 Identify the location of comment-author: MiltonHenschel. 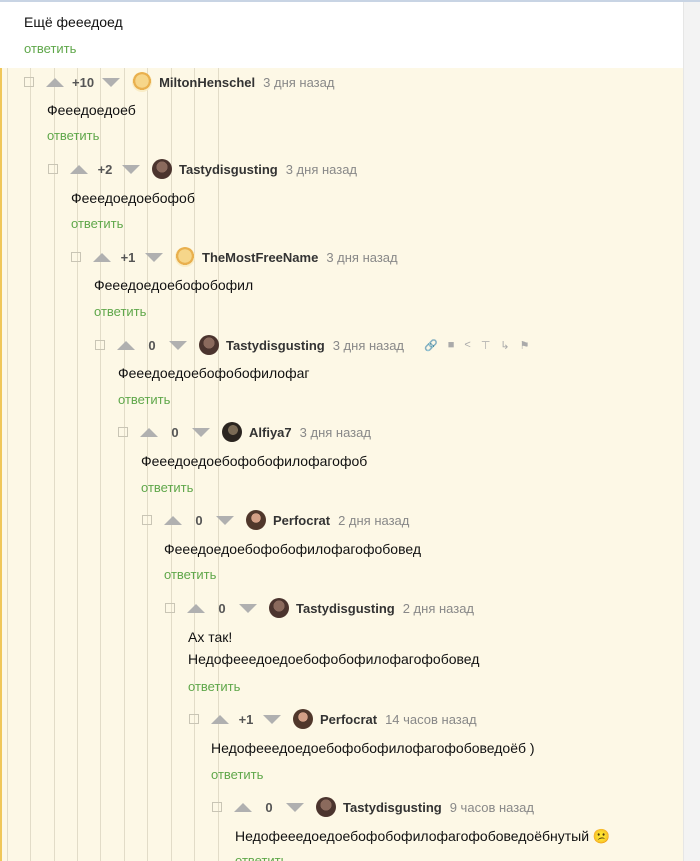
(207, 82).